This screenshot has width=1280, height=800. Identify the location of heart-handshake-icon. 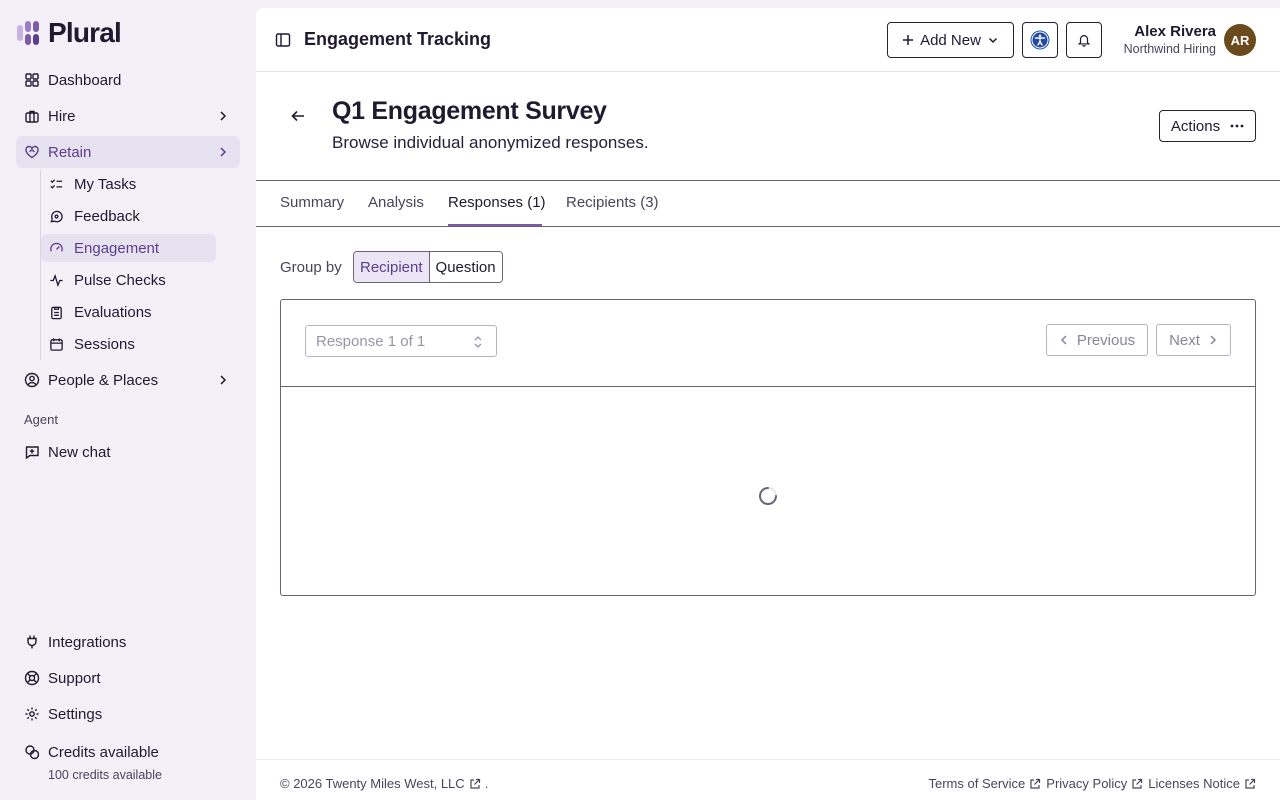
(32, 152).